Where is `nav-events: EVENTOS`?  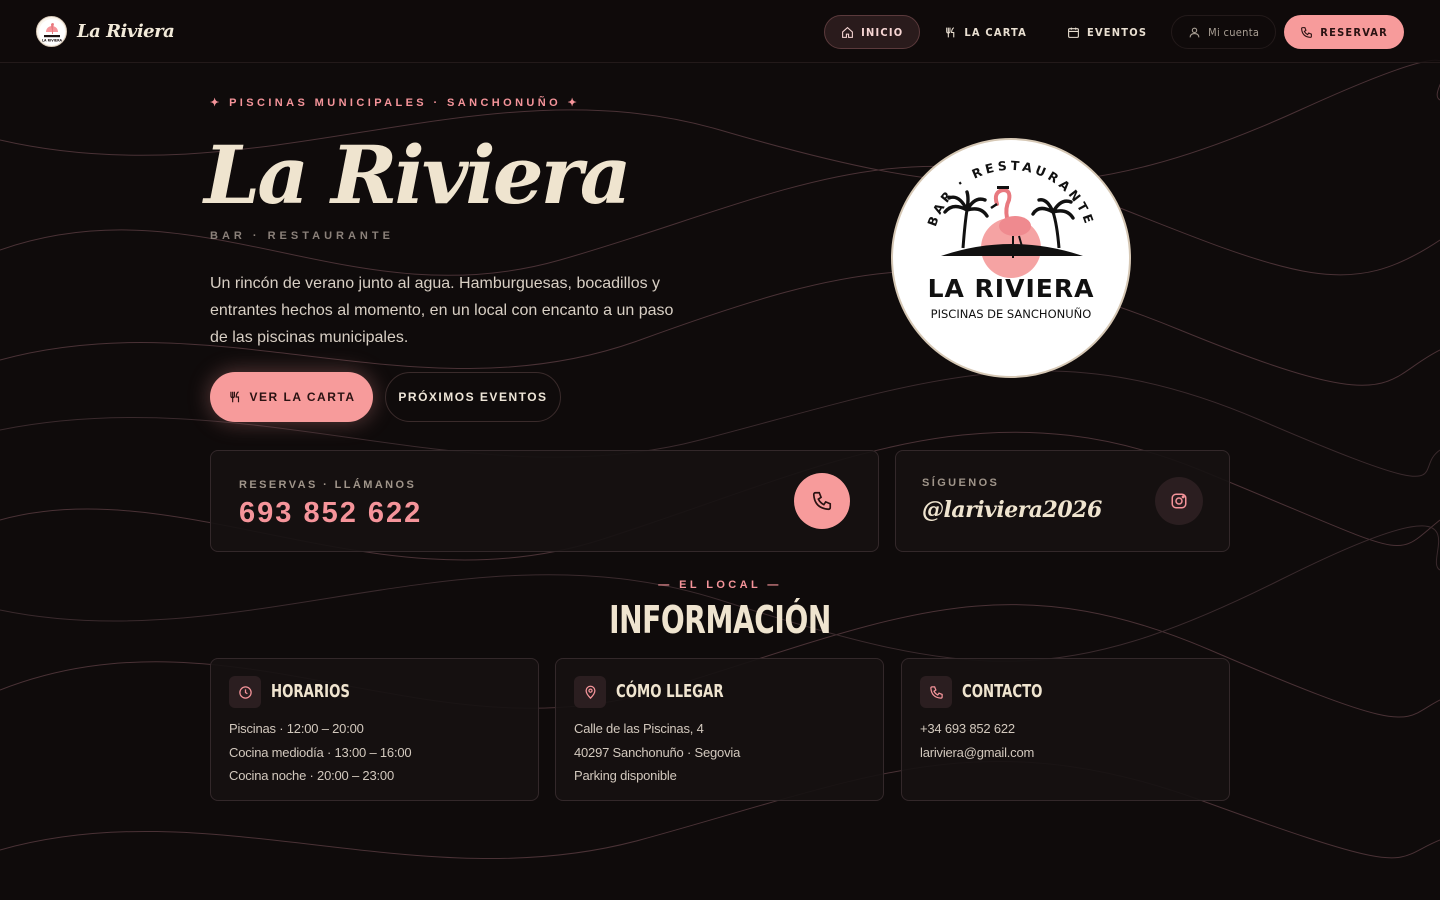
nav-events: EVENTOS is located at coordinates (1107, 32).